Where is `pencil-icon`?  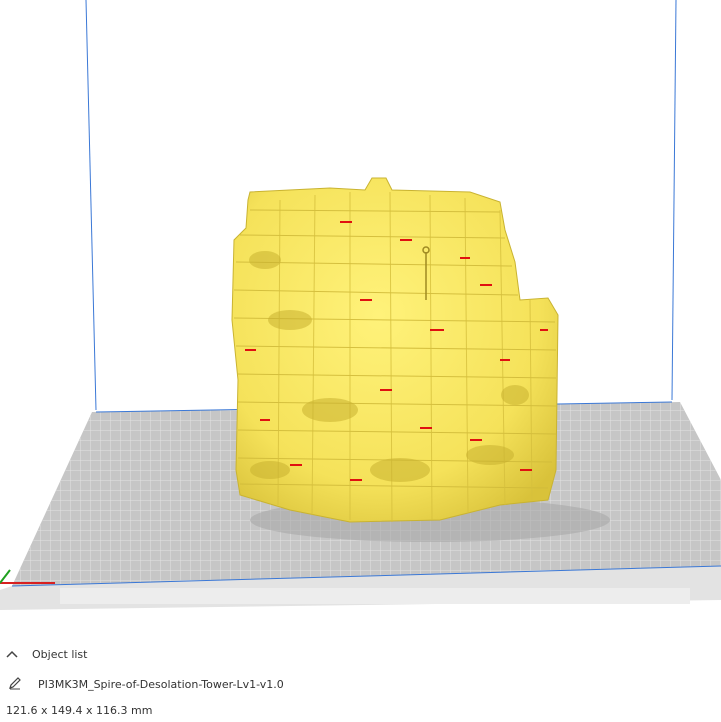
pencil-icon is located at coordinates (19, 684).